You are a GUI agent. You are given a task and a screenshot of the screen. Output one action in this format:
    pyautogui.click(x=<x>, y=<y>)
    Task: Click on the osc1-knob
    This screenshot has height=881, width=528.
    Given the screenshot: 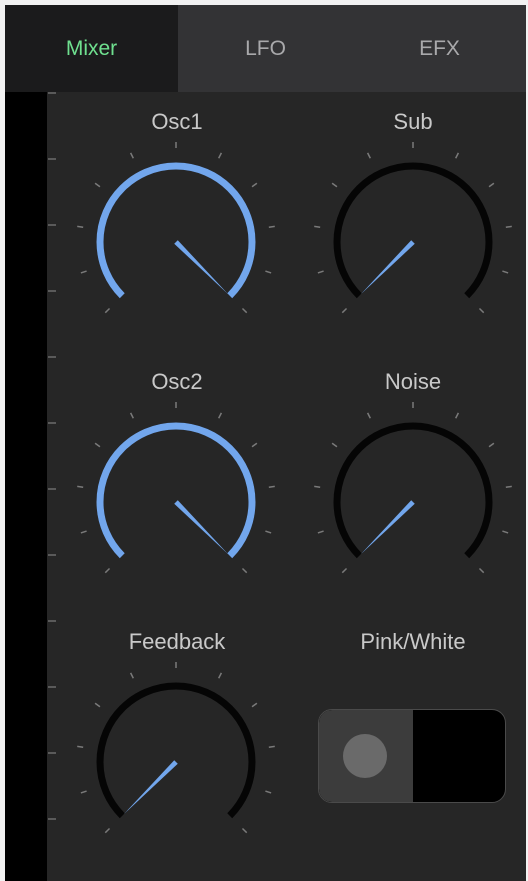 What is the action you would take?
    pyautogui.click(x=176, y=234)
    